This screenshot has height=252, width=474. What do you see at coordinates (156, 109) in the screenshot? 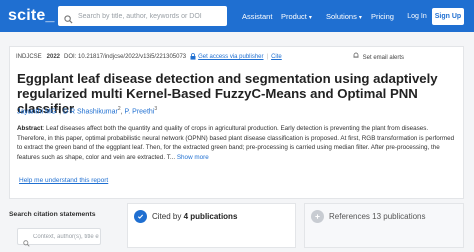
I see `author-affiliation-number: 3` at bounding box center [156, 109].